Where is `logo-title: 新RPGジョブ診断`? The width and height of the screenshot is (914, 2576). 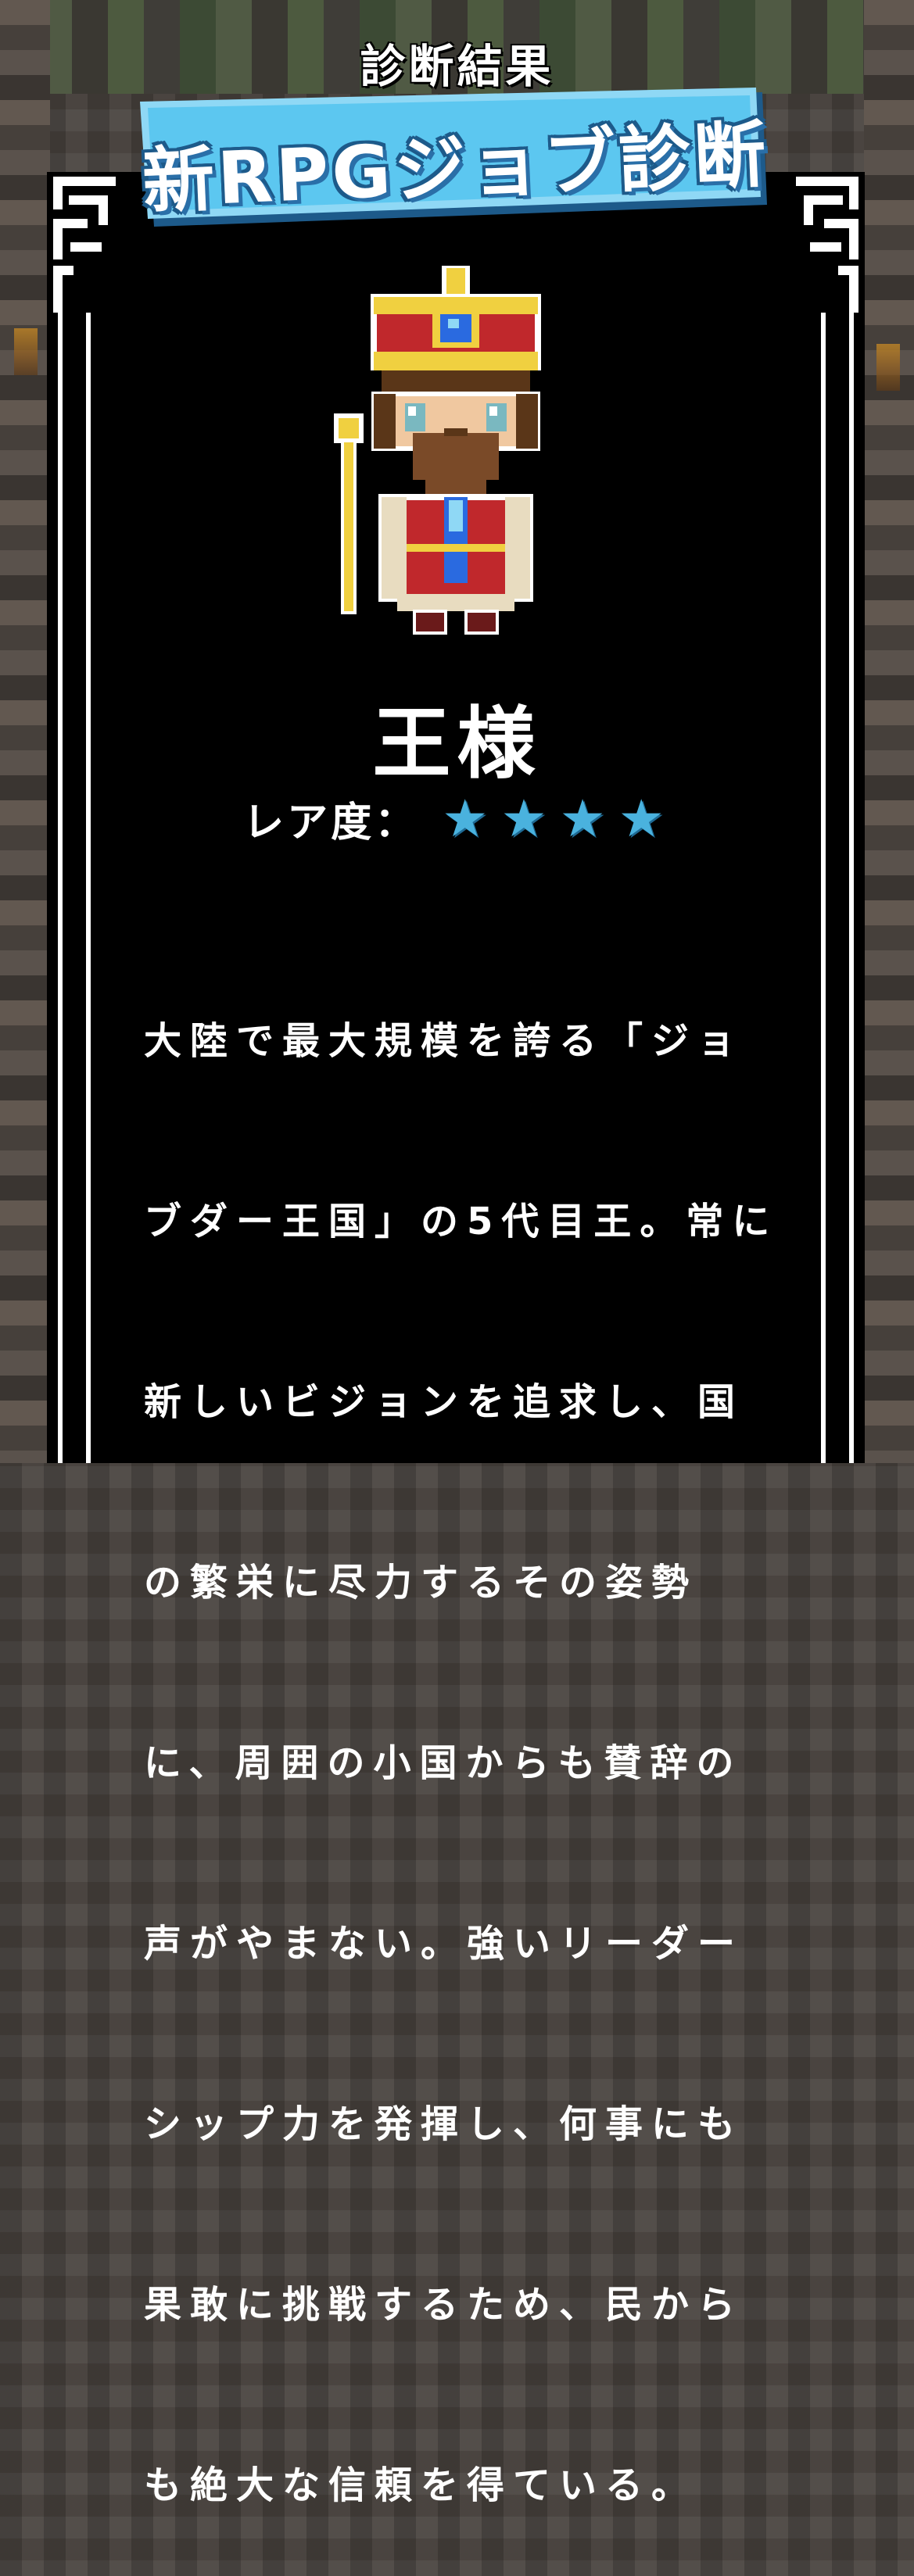 logo-title: 新RPGジョブ診断 is located at coordinates (455, 168).